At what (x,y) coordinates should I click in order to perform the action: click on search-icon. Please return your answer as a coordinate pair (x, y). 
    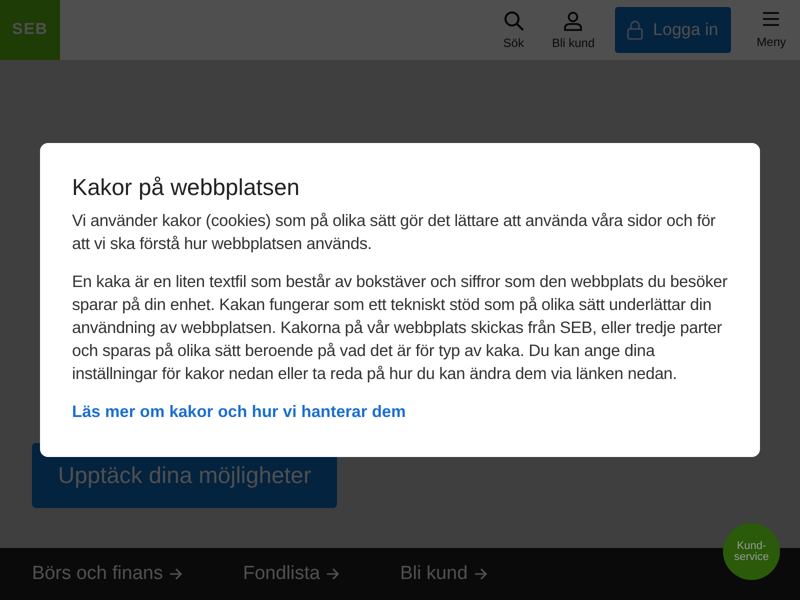
    Looking at the image, I should click on (514, 20).